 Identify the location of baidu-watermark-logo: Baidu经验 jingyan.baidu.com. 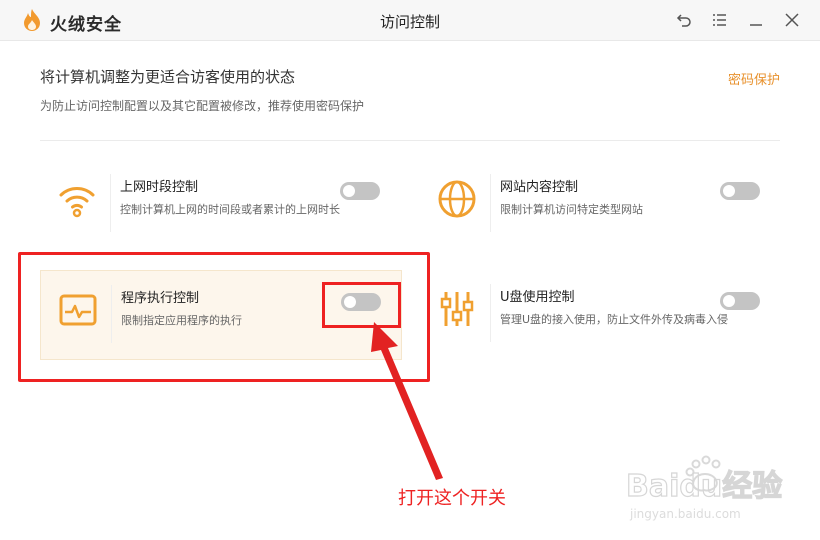
(704, 488).